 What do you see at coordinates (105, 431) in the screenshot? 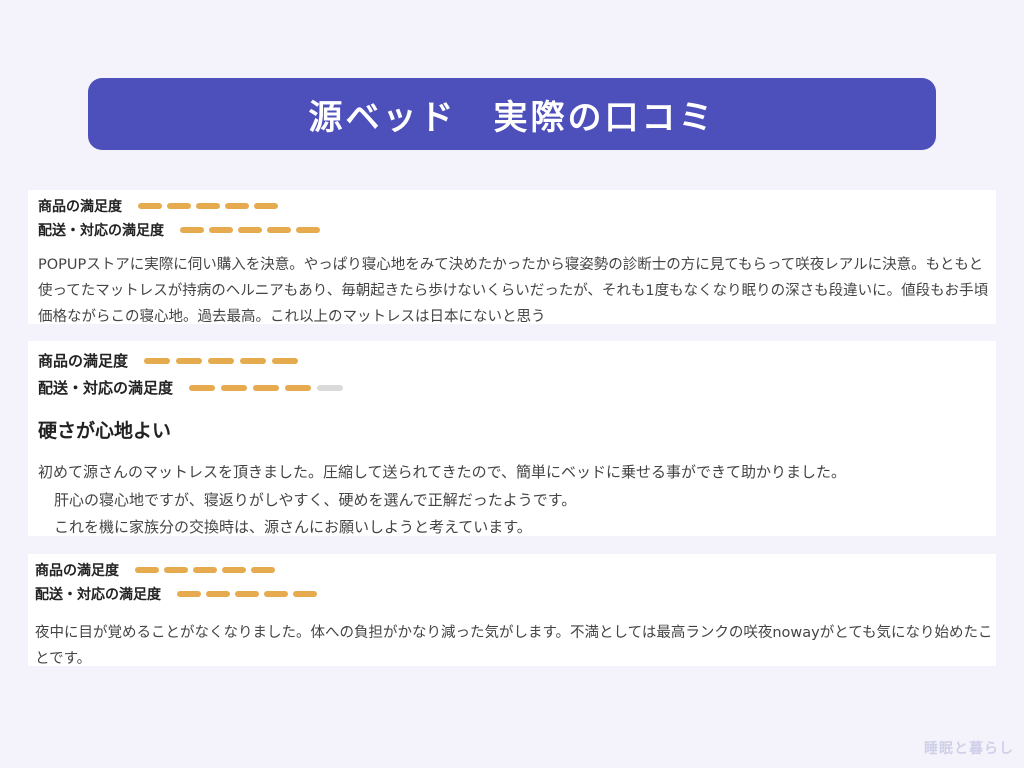
I see `review-heading: 硬さが心地よい` at bounding box center [105, 431].